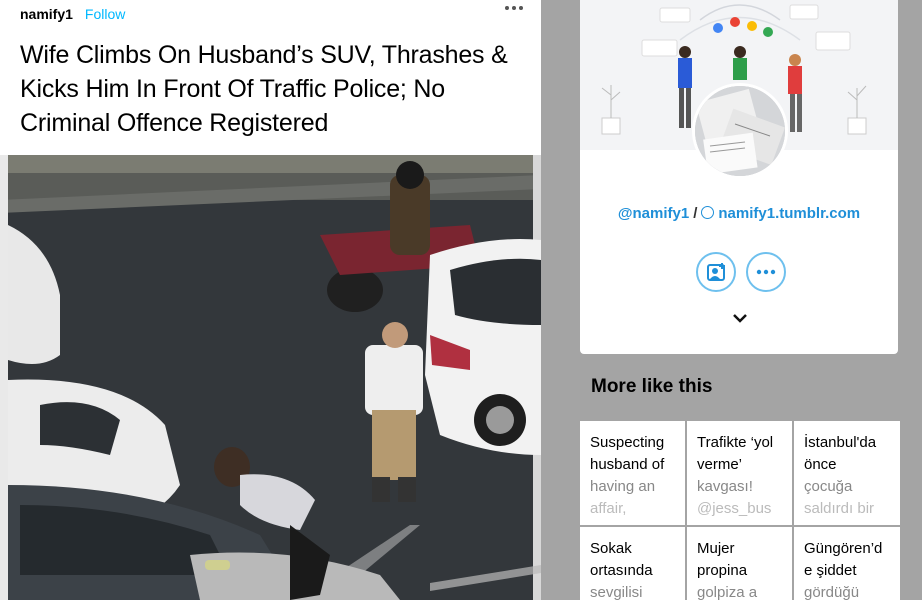  What do you see at coordinates (653, 213) in the screenshot?
I see `blog-handle-link: @namify1` at bounding box center [653, 213].